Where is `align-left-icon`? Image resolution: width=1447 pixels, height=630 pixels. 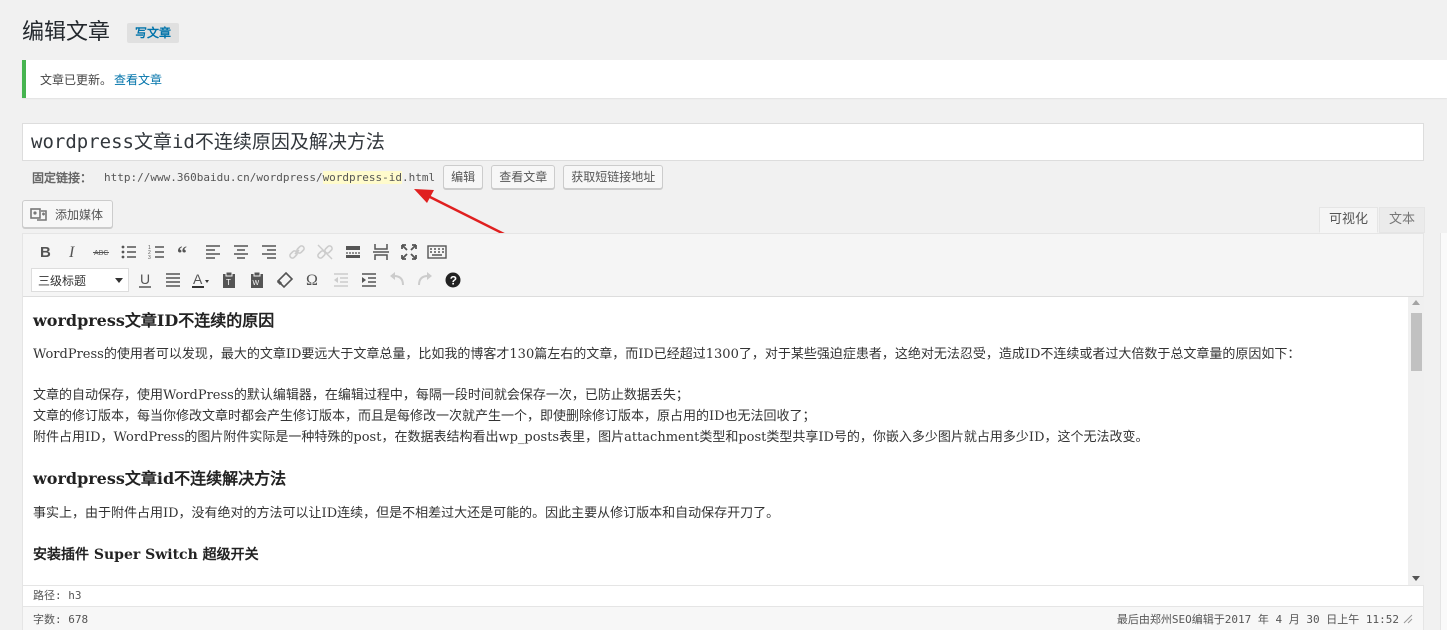 align-left-icon is located at coordinates (213, 252).